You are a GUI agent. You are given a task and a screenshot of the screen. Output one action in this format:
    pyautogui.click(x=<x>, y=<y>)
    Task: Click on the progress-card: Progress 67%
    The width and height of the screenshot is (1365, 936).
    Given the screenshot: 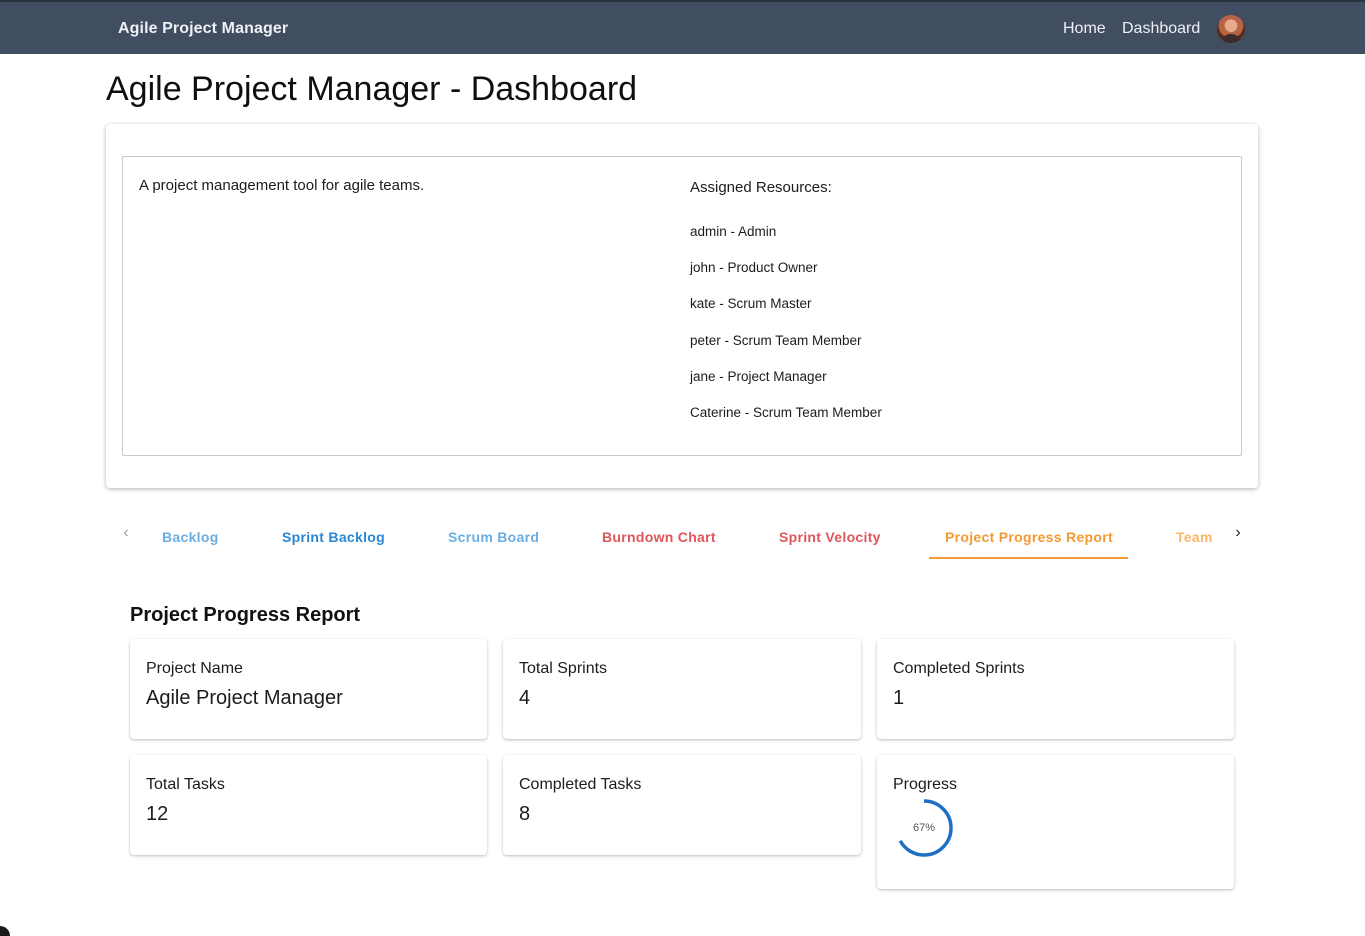 What is the action you would take?
    pyautogui.click(x=1055, y=822)
    